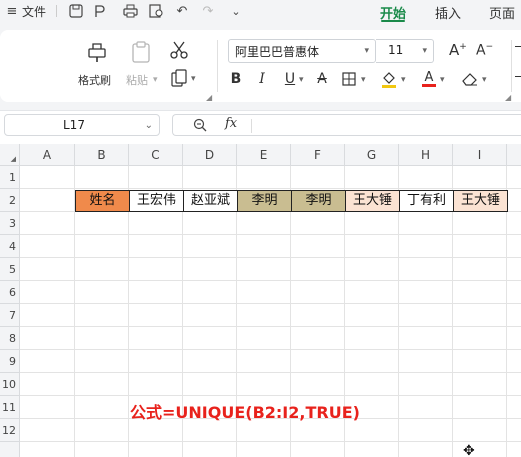 This screenshot has height=457, width=521. Describe the element at coordinates (102, 155) in the screenshot. I see `column-header-b: B` at that location.